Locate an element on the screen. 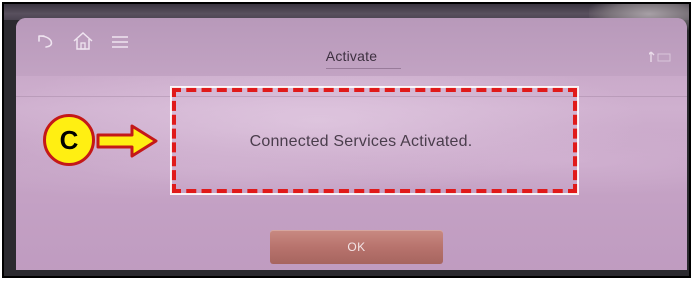  status-icons is located at coordinates (660, 56).